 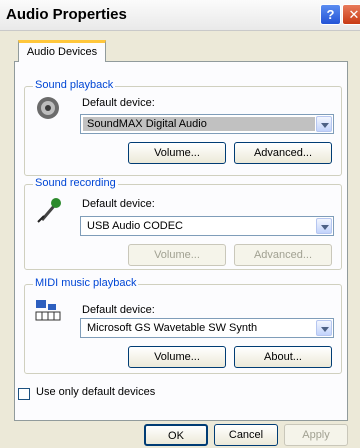 What do you see at coordinates (147, 124) in the screenshot?
I see `playback-device-value: SoundMAX Digital Audio` at bounding box center [147, 124].